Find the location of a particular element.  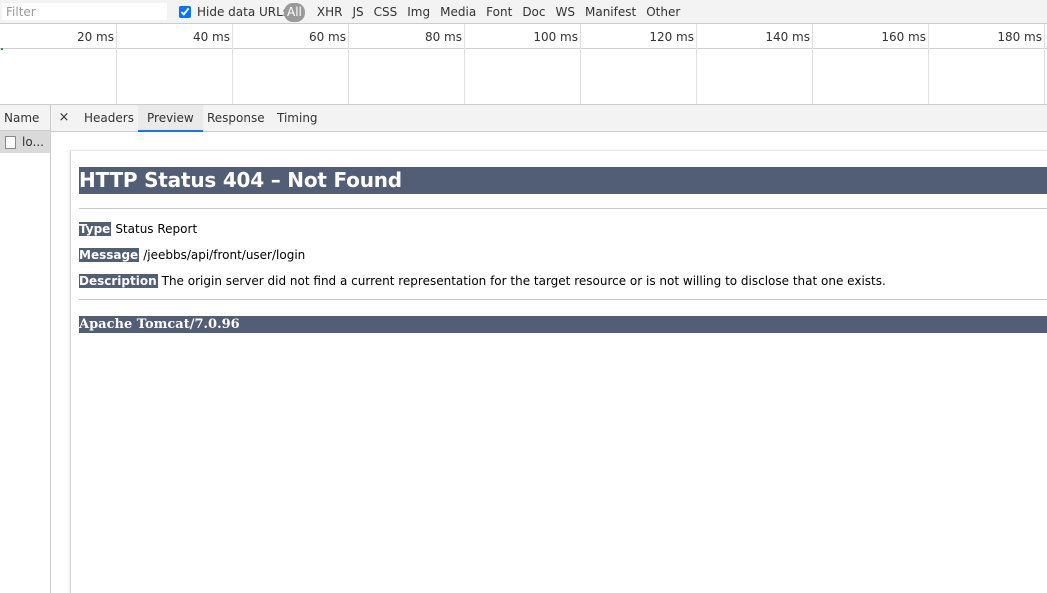

hide-data-urls-option: Hide data URLs is located at coordinates (234, 12).